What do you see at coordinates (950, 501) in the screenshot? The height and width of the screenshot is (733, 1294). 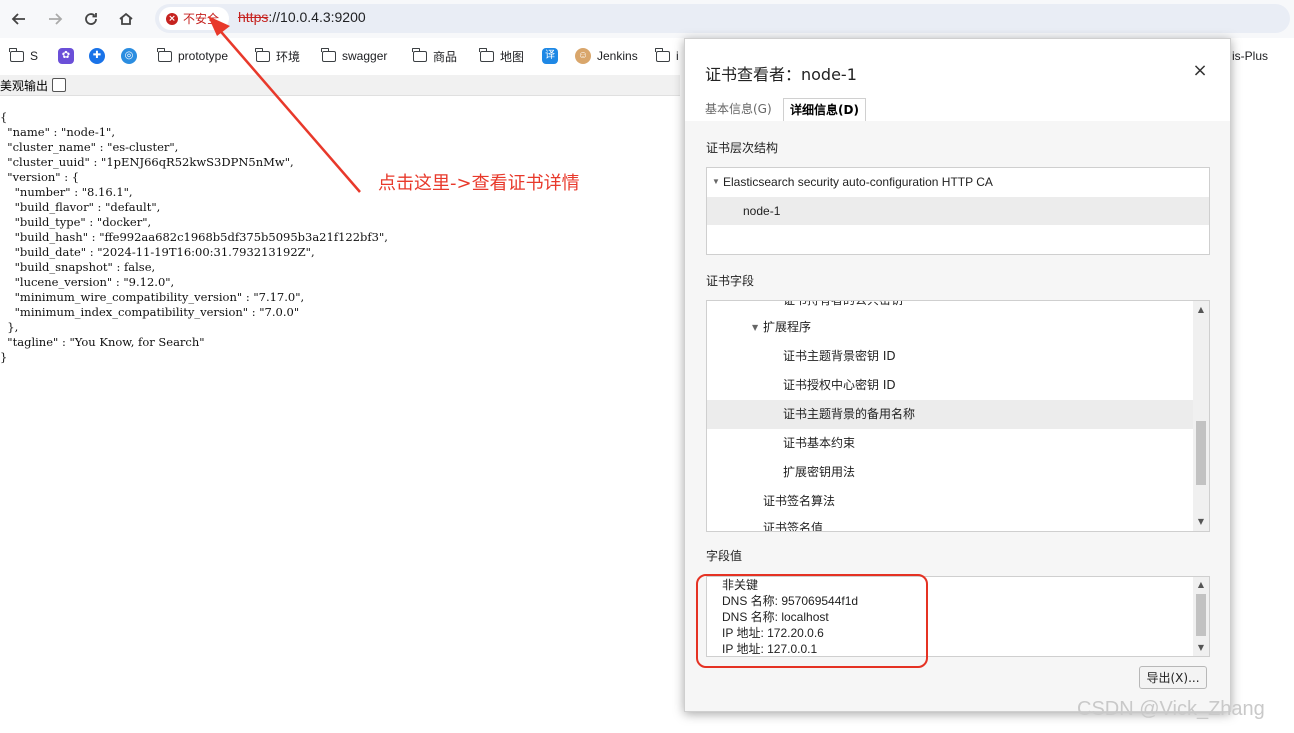 I see `field-item: 证书签名算法` at bounding box center [950, 501].